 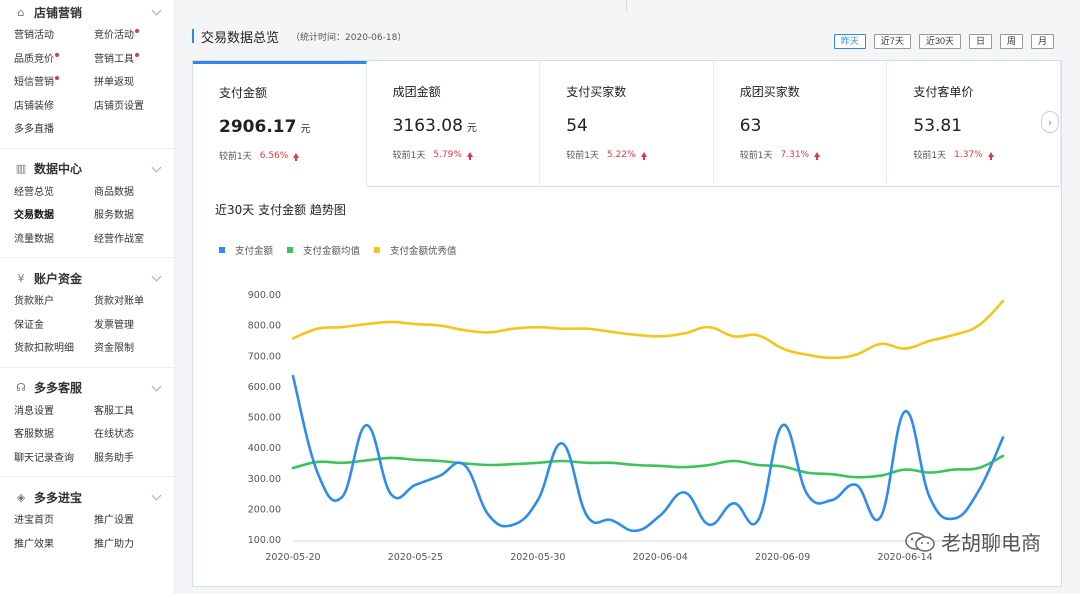 What do you see at coordinates (88, 497) in the screenshot?
I see `sidebar-section-header: ◈ 多多进宝` at bounding box center [88, 497].